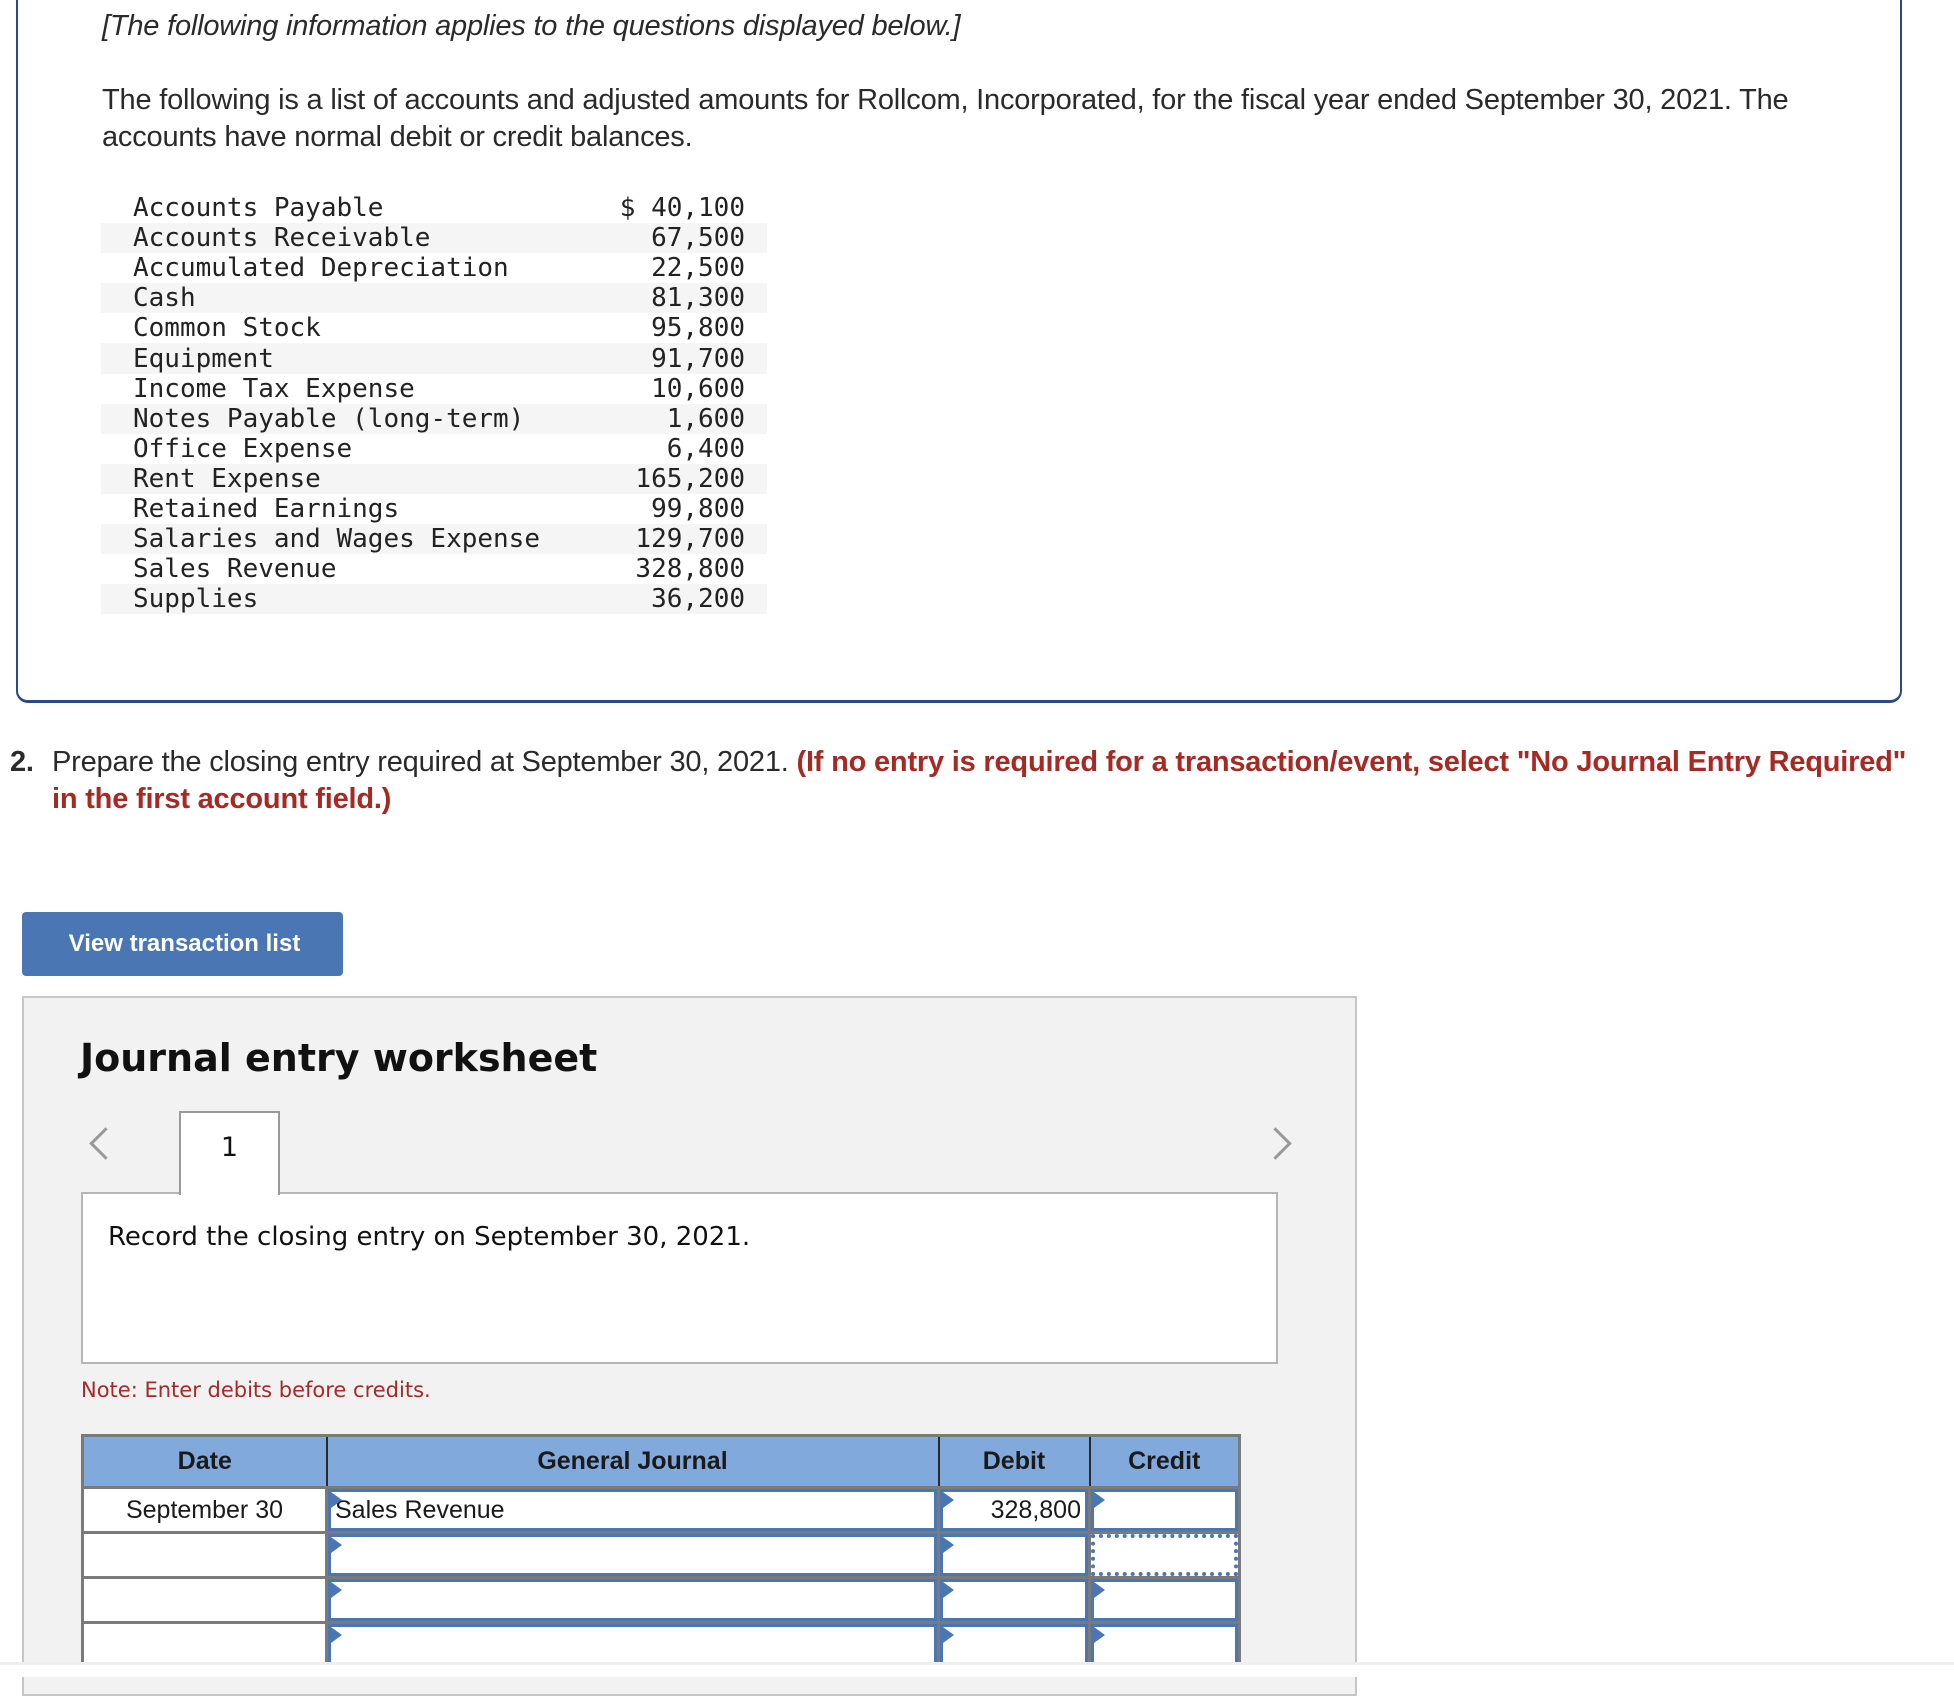 The image size is (1954, 1696). I want to click on account-row: Office Expense 6,400, so click(434, 449).